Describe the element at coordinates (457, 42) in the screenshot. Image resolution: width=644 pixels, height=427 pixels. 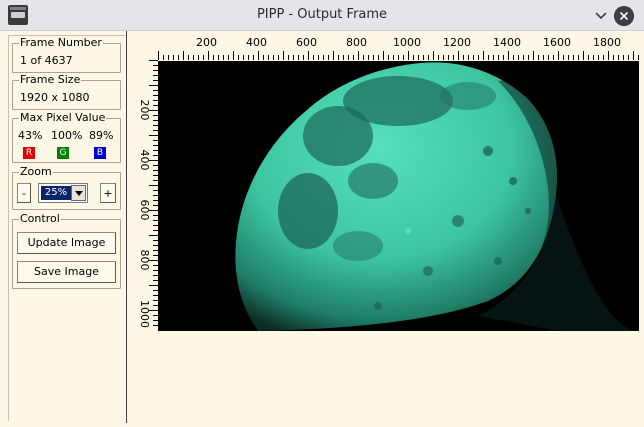
I see `x-ruler-label: 1200` at that location.